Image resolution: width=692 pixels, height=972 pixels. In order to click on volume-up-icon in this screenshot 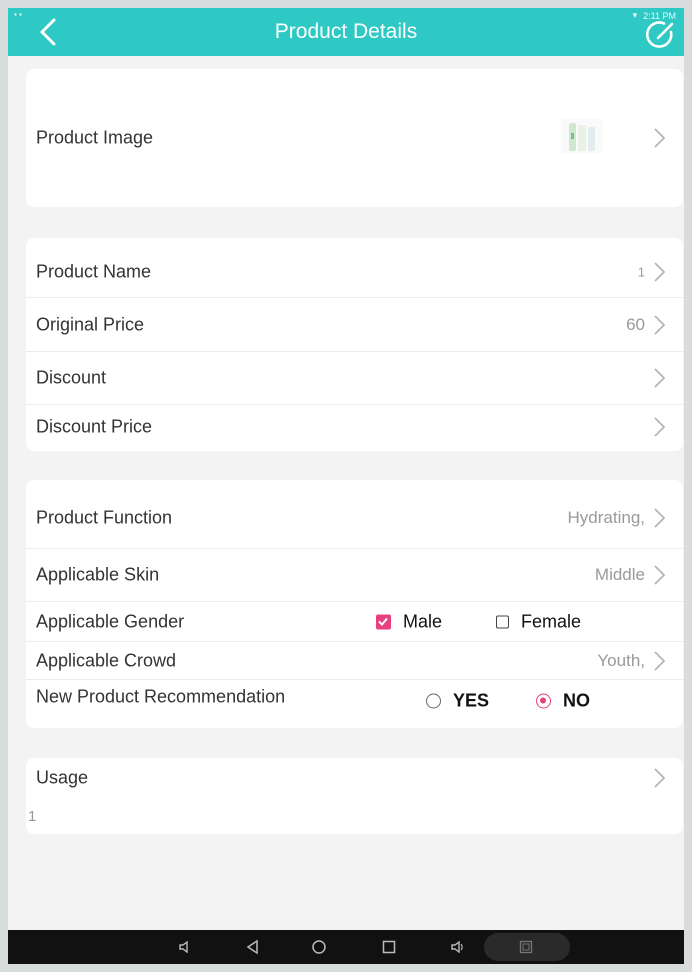, I will do `click(457, 947)`.